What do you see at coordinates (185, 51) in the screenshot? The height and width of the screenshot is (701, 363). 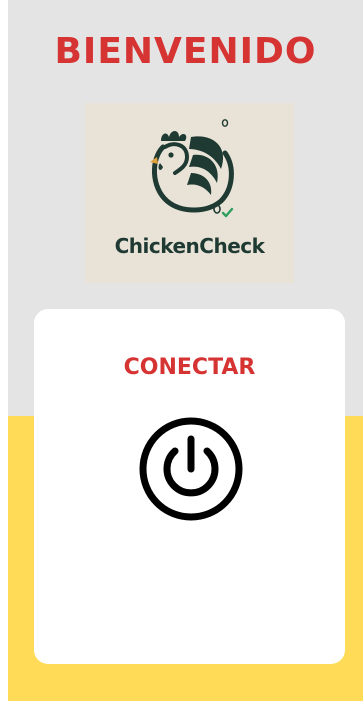 I see `page-title: BIENVENIDO` at bounding box center [185, 51].